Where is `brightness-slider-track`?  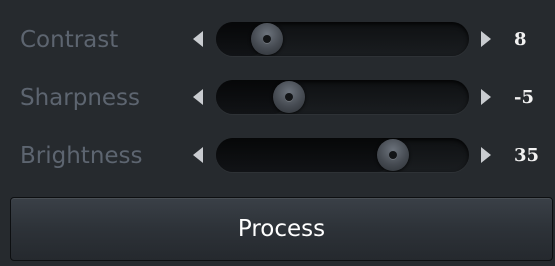 brightness-slider-track is located at coordinates (342, 155).